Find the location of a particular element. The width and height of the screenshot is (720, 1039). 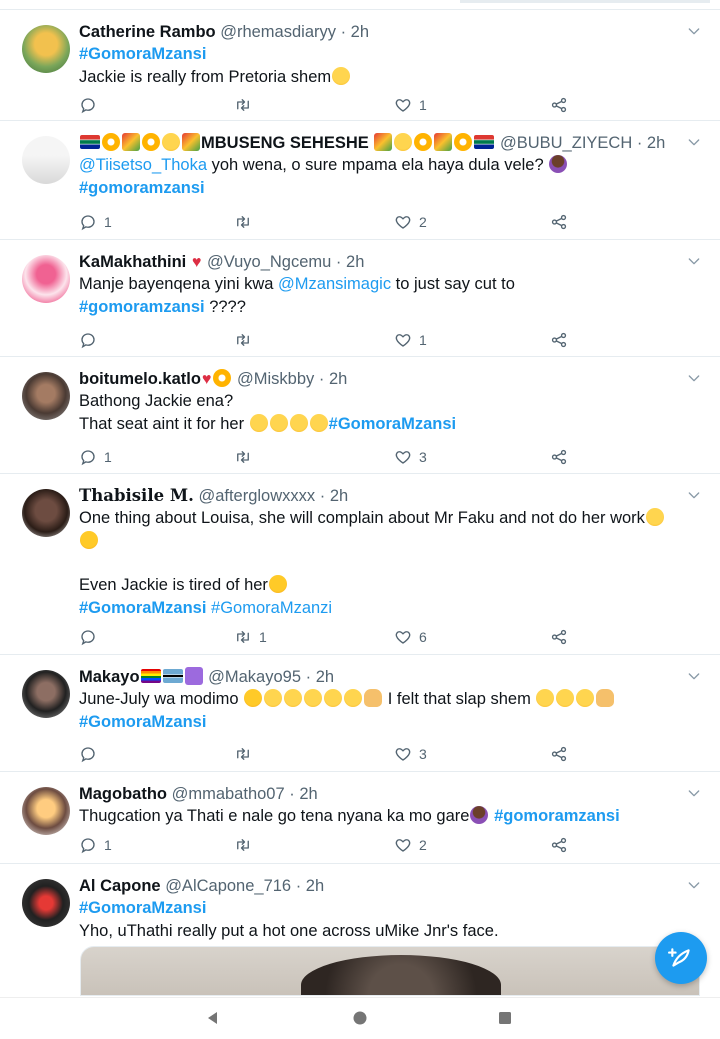

tweet-media-image is located at coordinates (390, 971).